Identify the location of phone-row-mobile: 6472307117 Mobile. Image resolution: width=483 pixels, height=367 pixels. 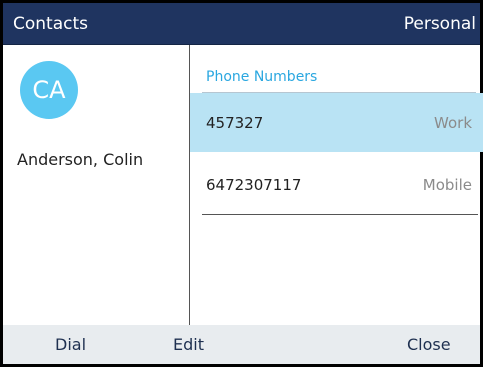
(336, 184).